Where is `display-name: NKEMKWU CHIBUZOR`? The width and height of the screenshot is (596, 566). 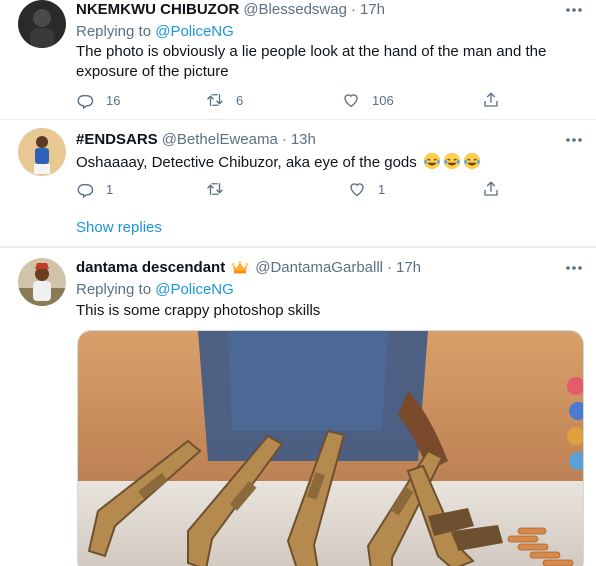 display-name: NKEMKWU CHIBUZOR is located at coordinates (157, 10).